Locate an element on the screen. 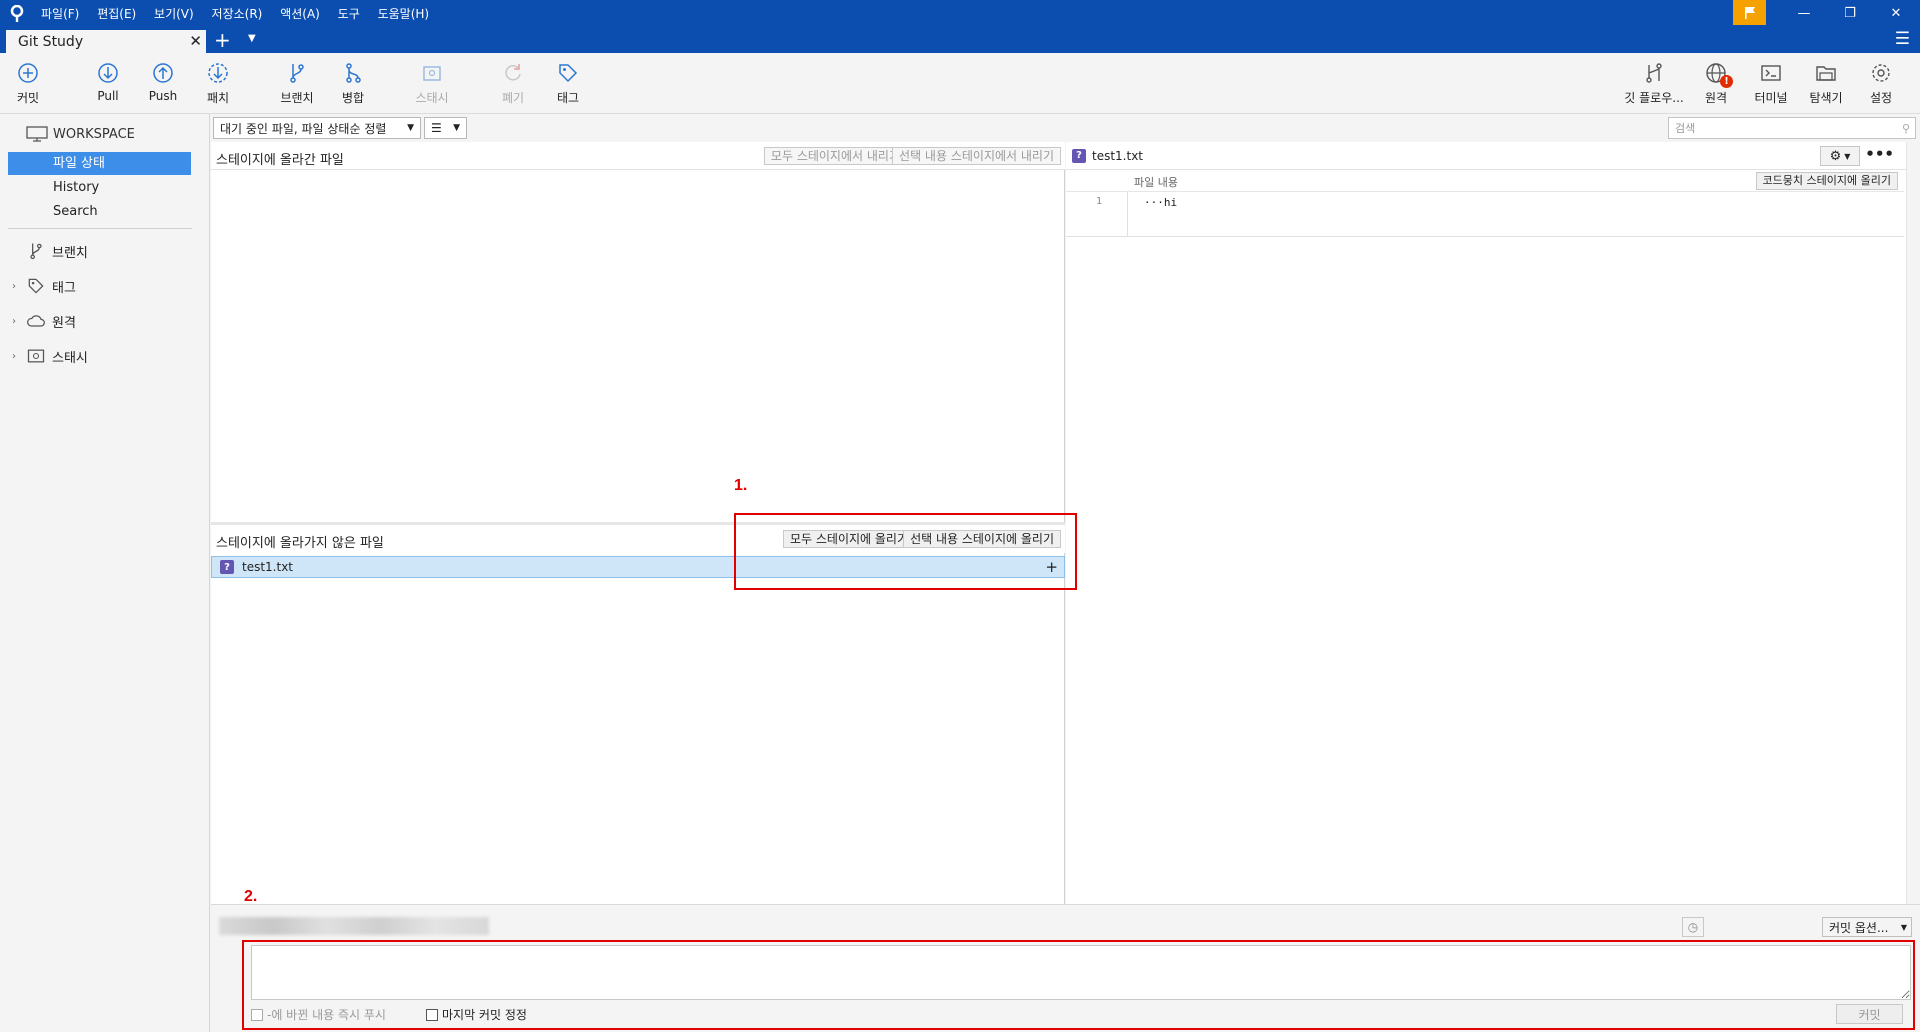 This screenshot has width=1920, height=1032. tag-label: 태그 is located at coordinates (568, 98).